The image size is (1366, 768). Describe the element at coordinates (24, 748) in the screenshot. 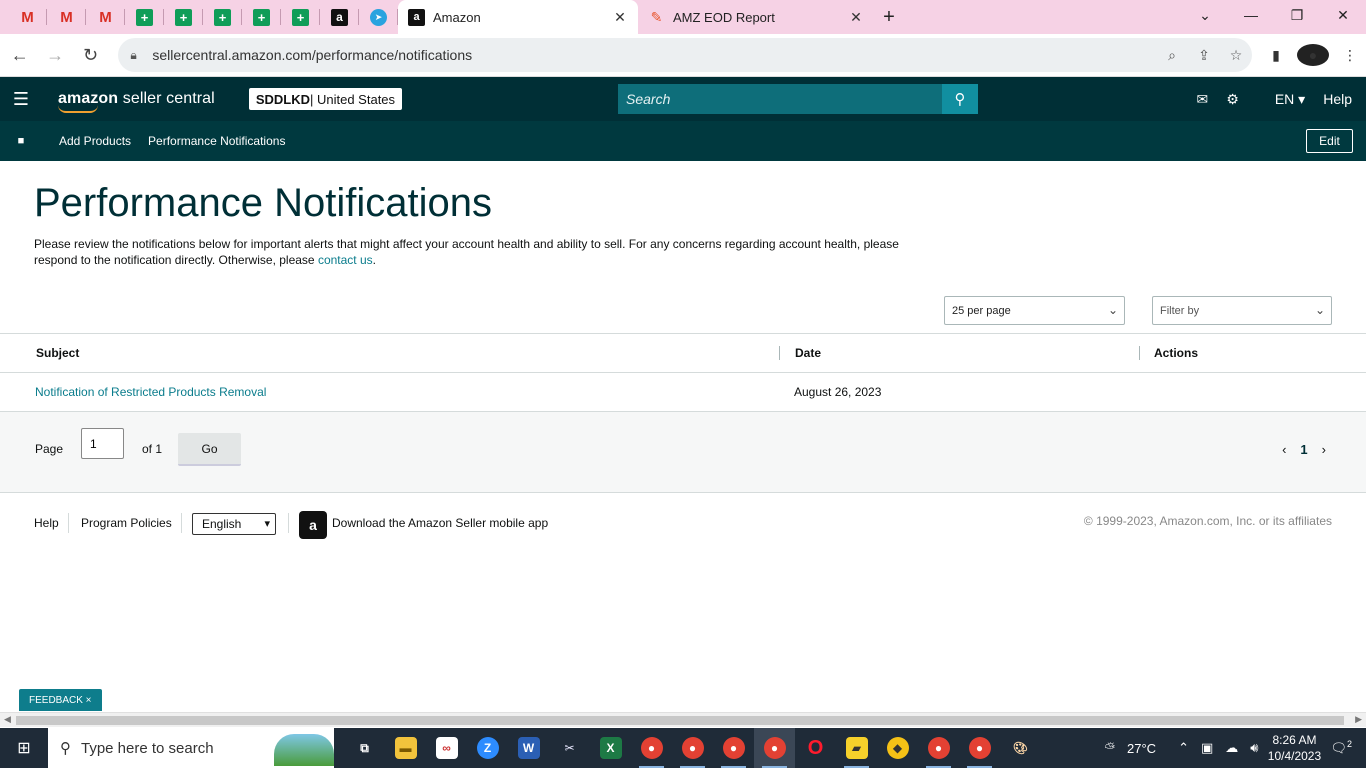

I see `windows-start-icon: ⊞` at that location.